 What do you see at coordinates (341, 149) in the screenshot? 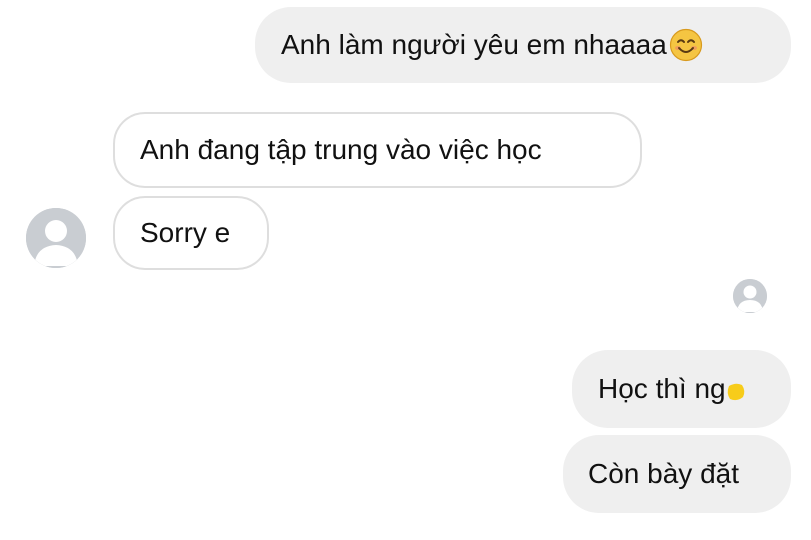
I see `message-text: Anh đang tập trung vào việc học` at bounding box center [341, 149].